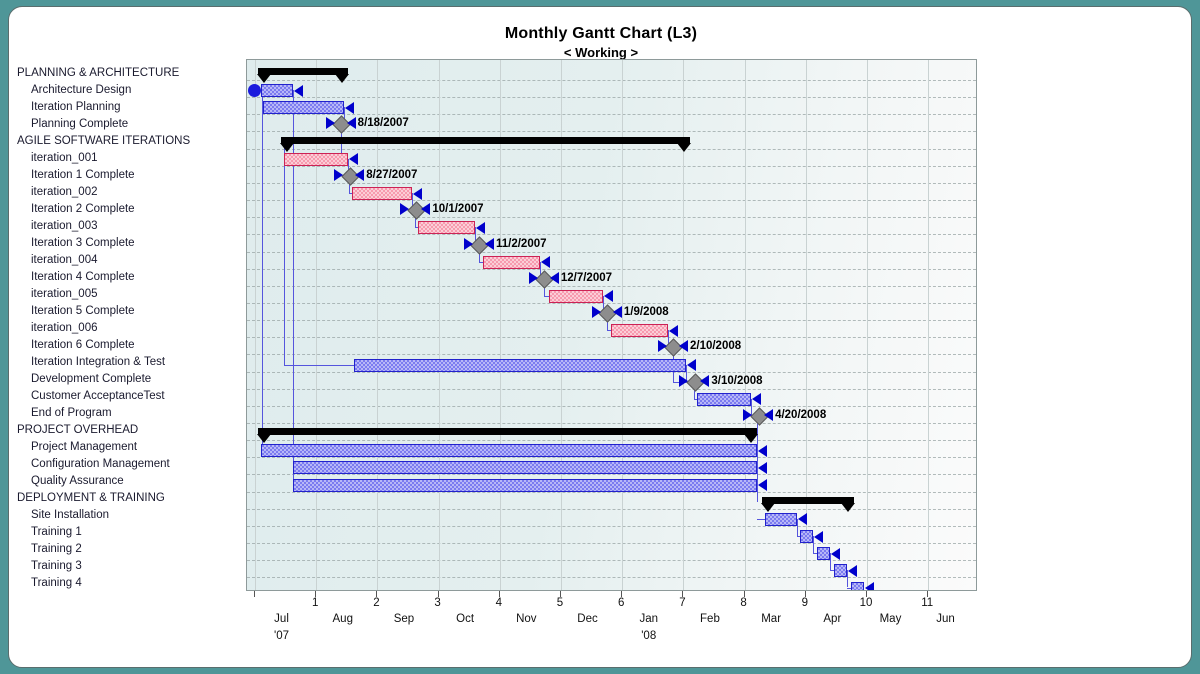  What do you see at coordinates (131, 566) in the screenshot?
I see `task-label-row: Training 3` at bounding box center [131, 566].